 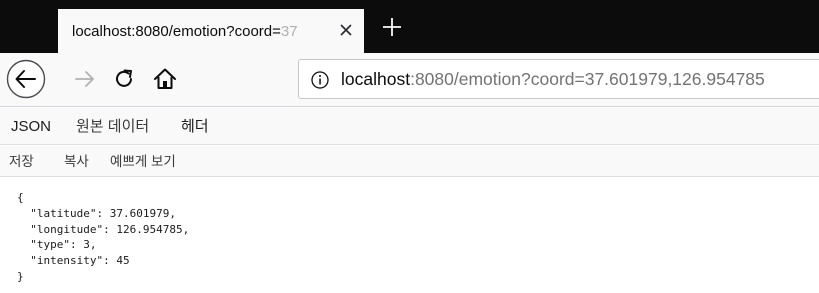 What do you see at coordinates (21, 161) in the screenshot?
I see `save-button: 저장` at bounding box center [21, 161].